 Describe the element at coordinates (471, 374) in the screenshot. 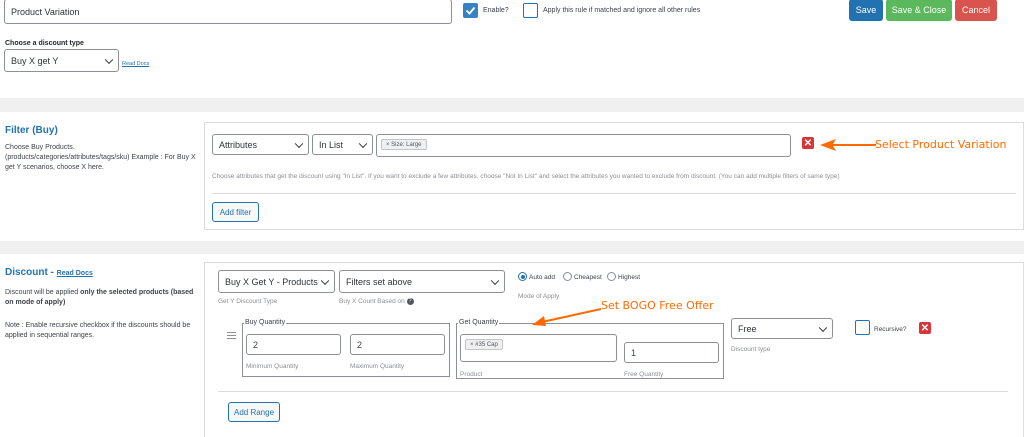

I see `product-label: Product` at that location.